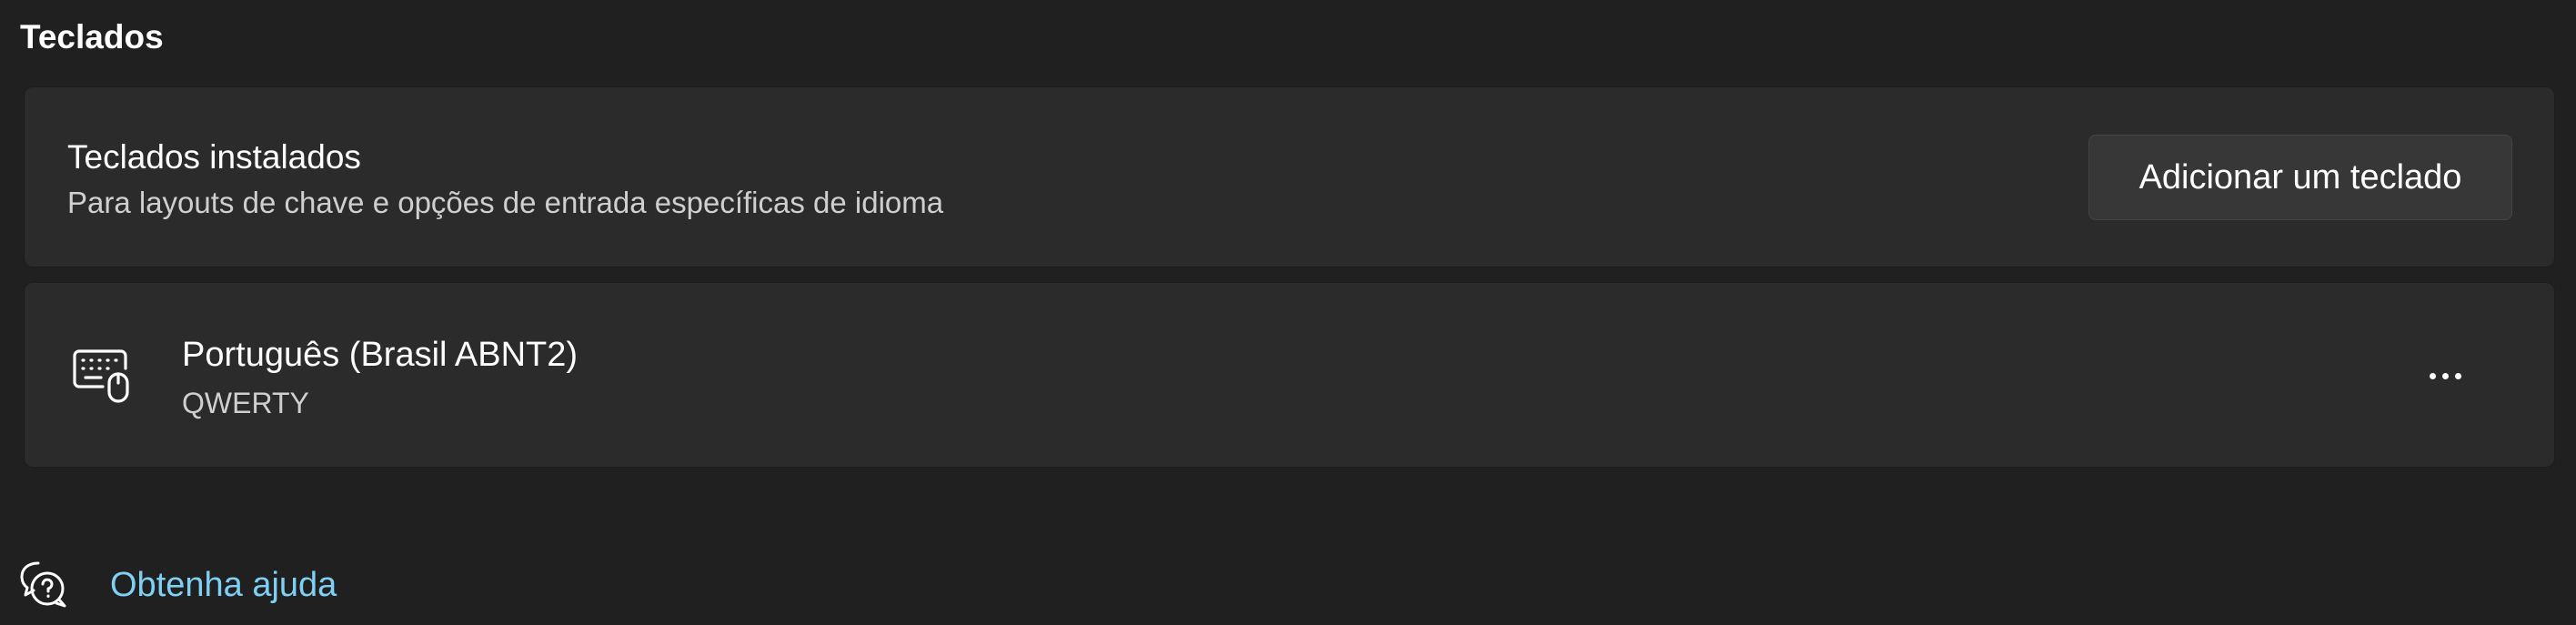 This screenshot has height=625, width=2576. Describe the element at coordinates (101, 376) in the screenshot. I see `keyboard-mouse-icon` at that location.